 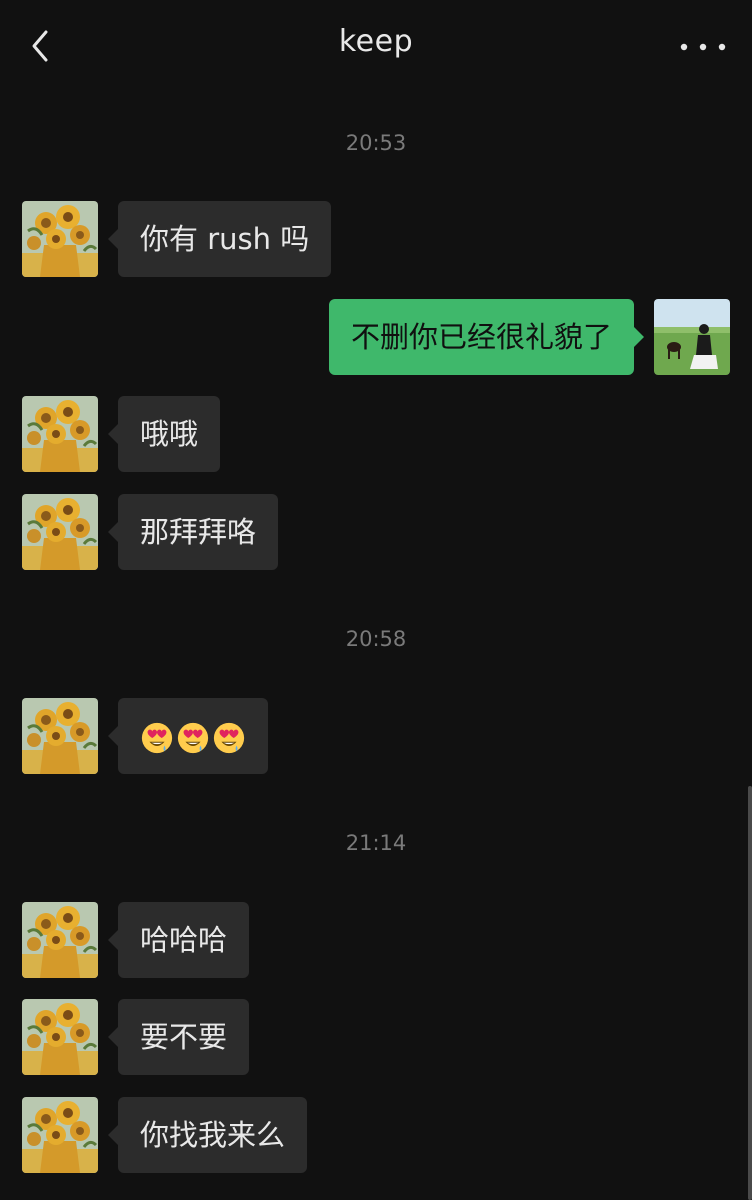 I want to click on user-avatar, so click(x=692, y=337).